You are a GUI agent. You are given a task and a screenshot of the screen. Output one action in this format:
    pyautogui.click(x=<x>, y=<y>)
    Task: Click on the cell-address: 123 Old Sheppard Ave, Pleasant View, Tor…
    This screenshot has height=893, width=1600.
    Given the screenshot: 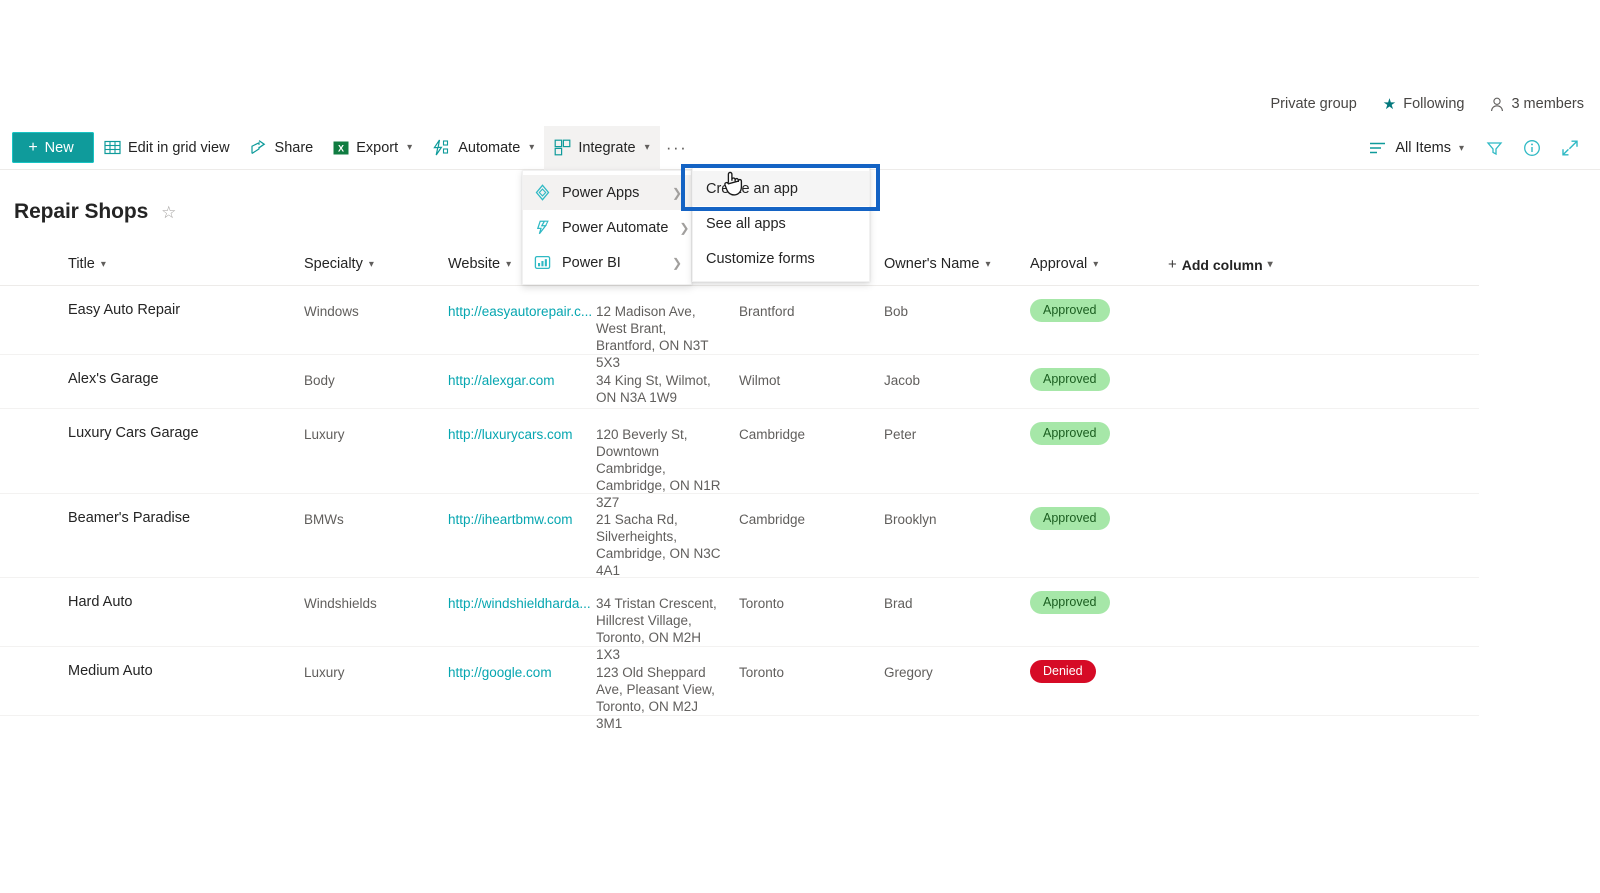 What is the action you would take?
    pyautogui.click(x=655, y=698)
    